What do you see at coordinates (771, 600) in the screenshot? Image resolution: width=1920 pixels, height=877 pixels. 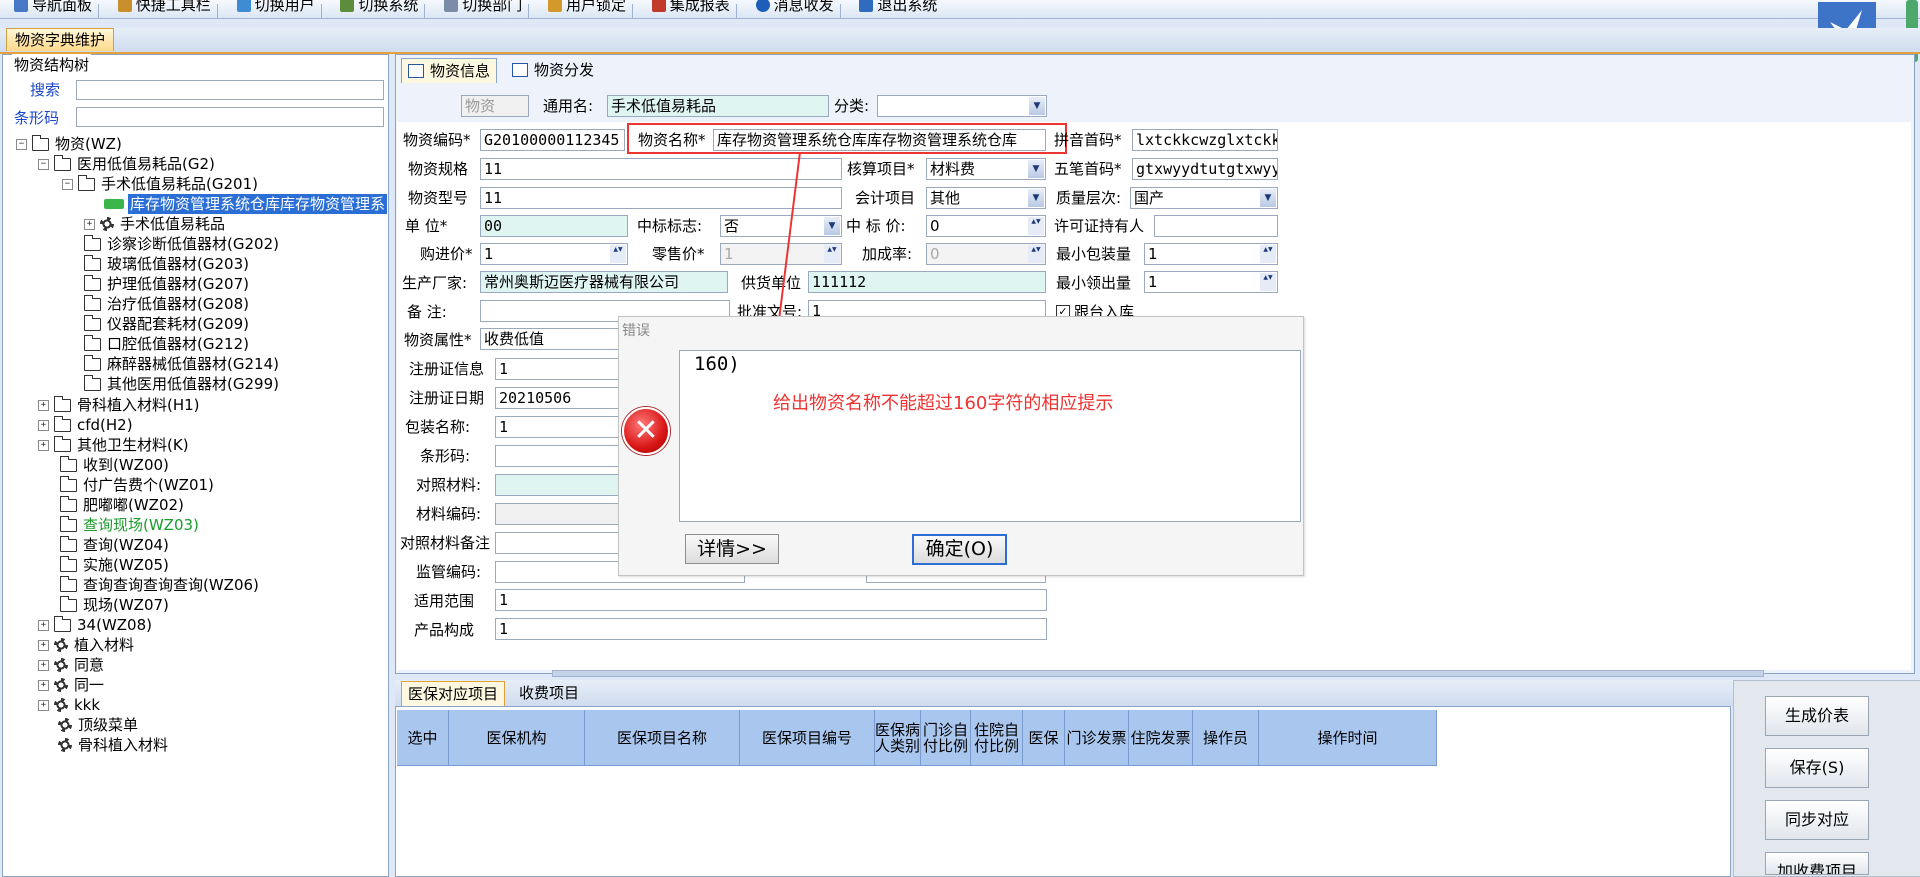 I see `scope-field: 1` at bounding box center [771, 600].